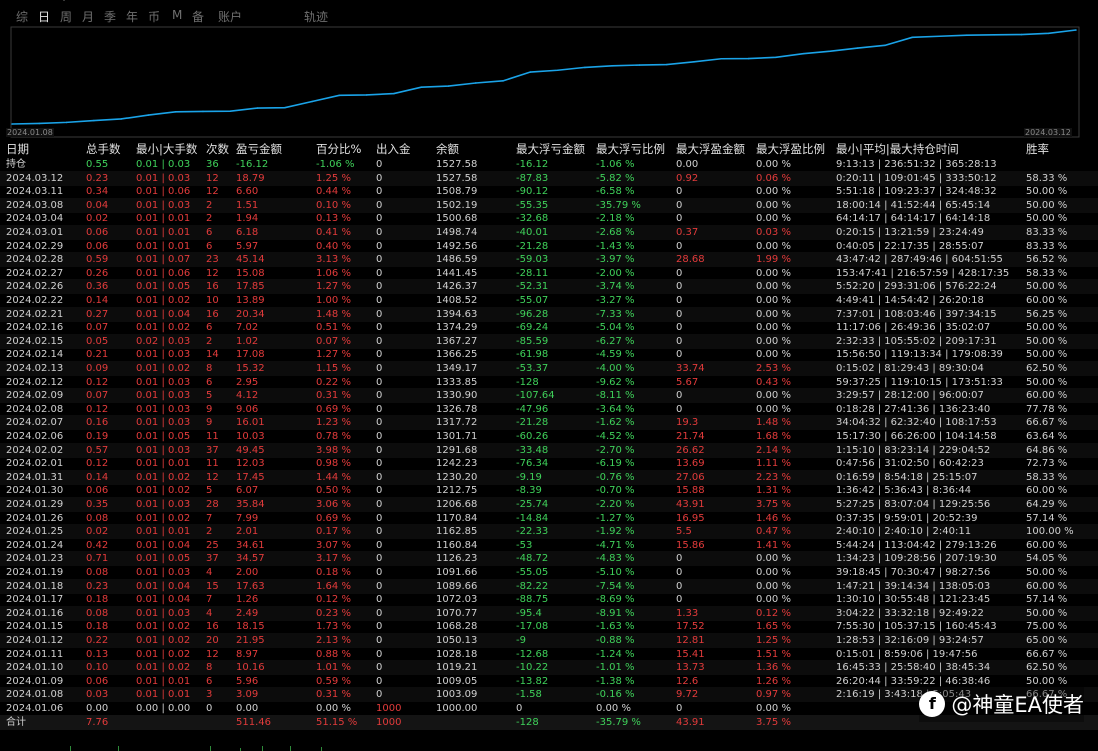  Describe the element at coordinates (549, 13) in the screenshot. I see `period-tabs: ▾ 综 日 周 月 季 年 币 M 备 账户 轨迹` at that location.